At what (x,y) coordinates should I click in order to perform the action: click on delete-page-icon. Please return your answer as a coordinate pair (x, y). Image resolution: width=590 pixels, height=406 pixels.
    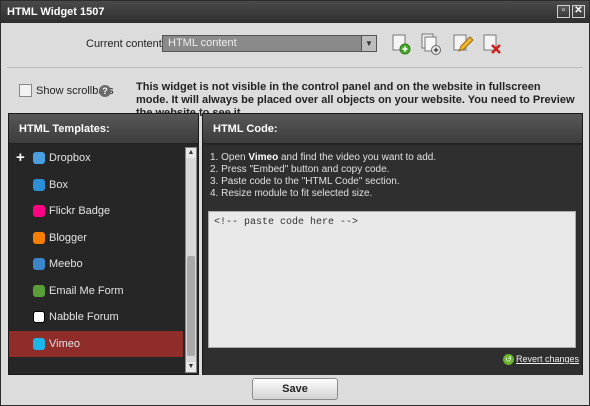
    Looking at the image, I should click on (492, 44).